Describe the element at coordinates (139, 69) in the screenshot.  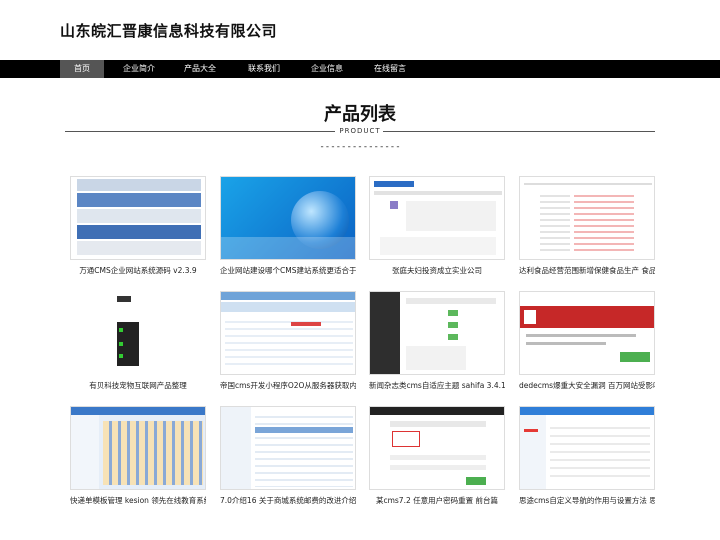
I see `nav-item-about: 企业简介` at that location.